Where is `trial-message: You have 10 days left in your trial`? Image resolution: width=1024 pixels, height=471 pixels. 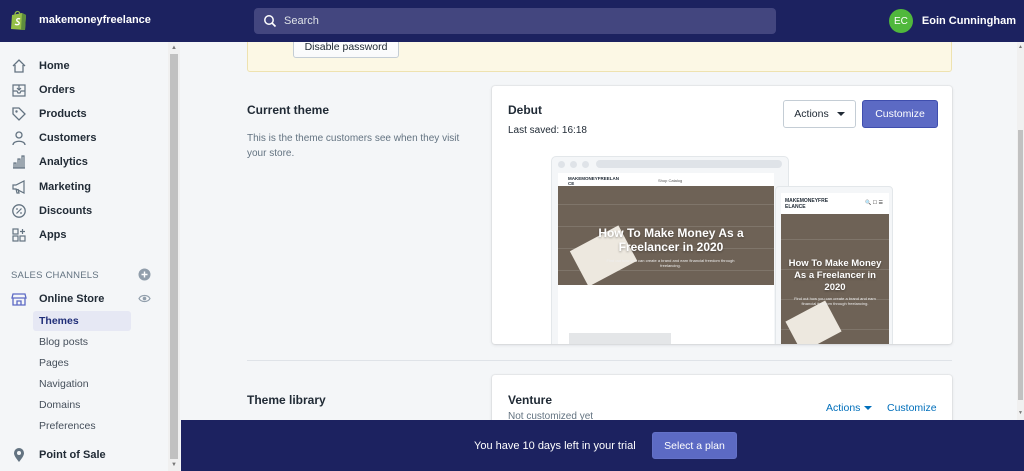 trial-message: You have 10 days left in your trial is located at coordinates (555, 446).